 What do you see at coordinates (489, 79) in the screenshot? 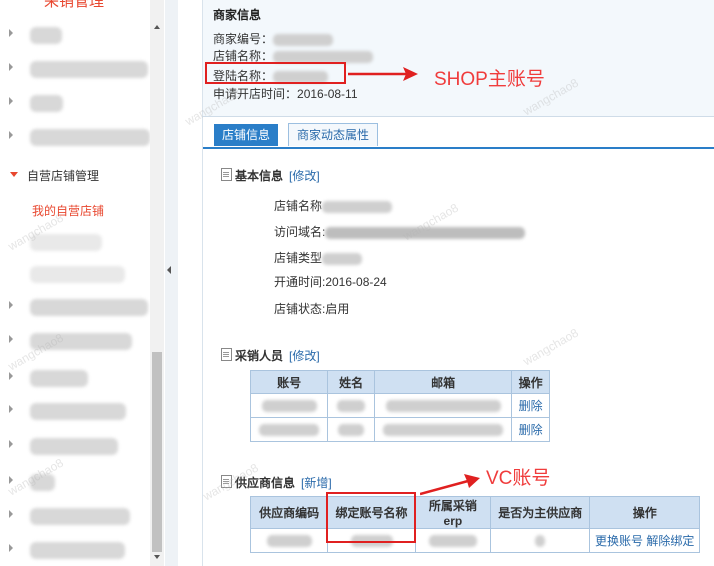
I see `shop-account-annotation: SHOP主账号` at bounding box center [489, 79].